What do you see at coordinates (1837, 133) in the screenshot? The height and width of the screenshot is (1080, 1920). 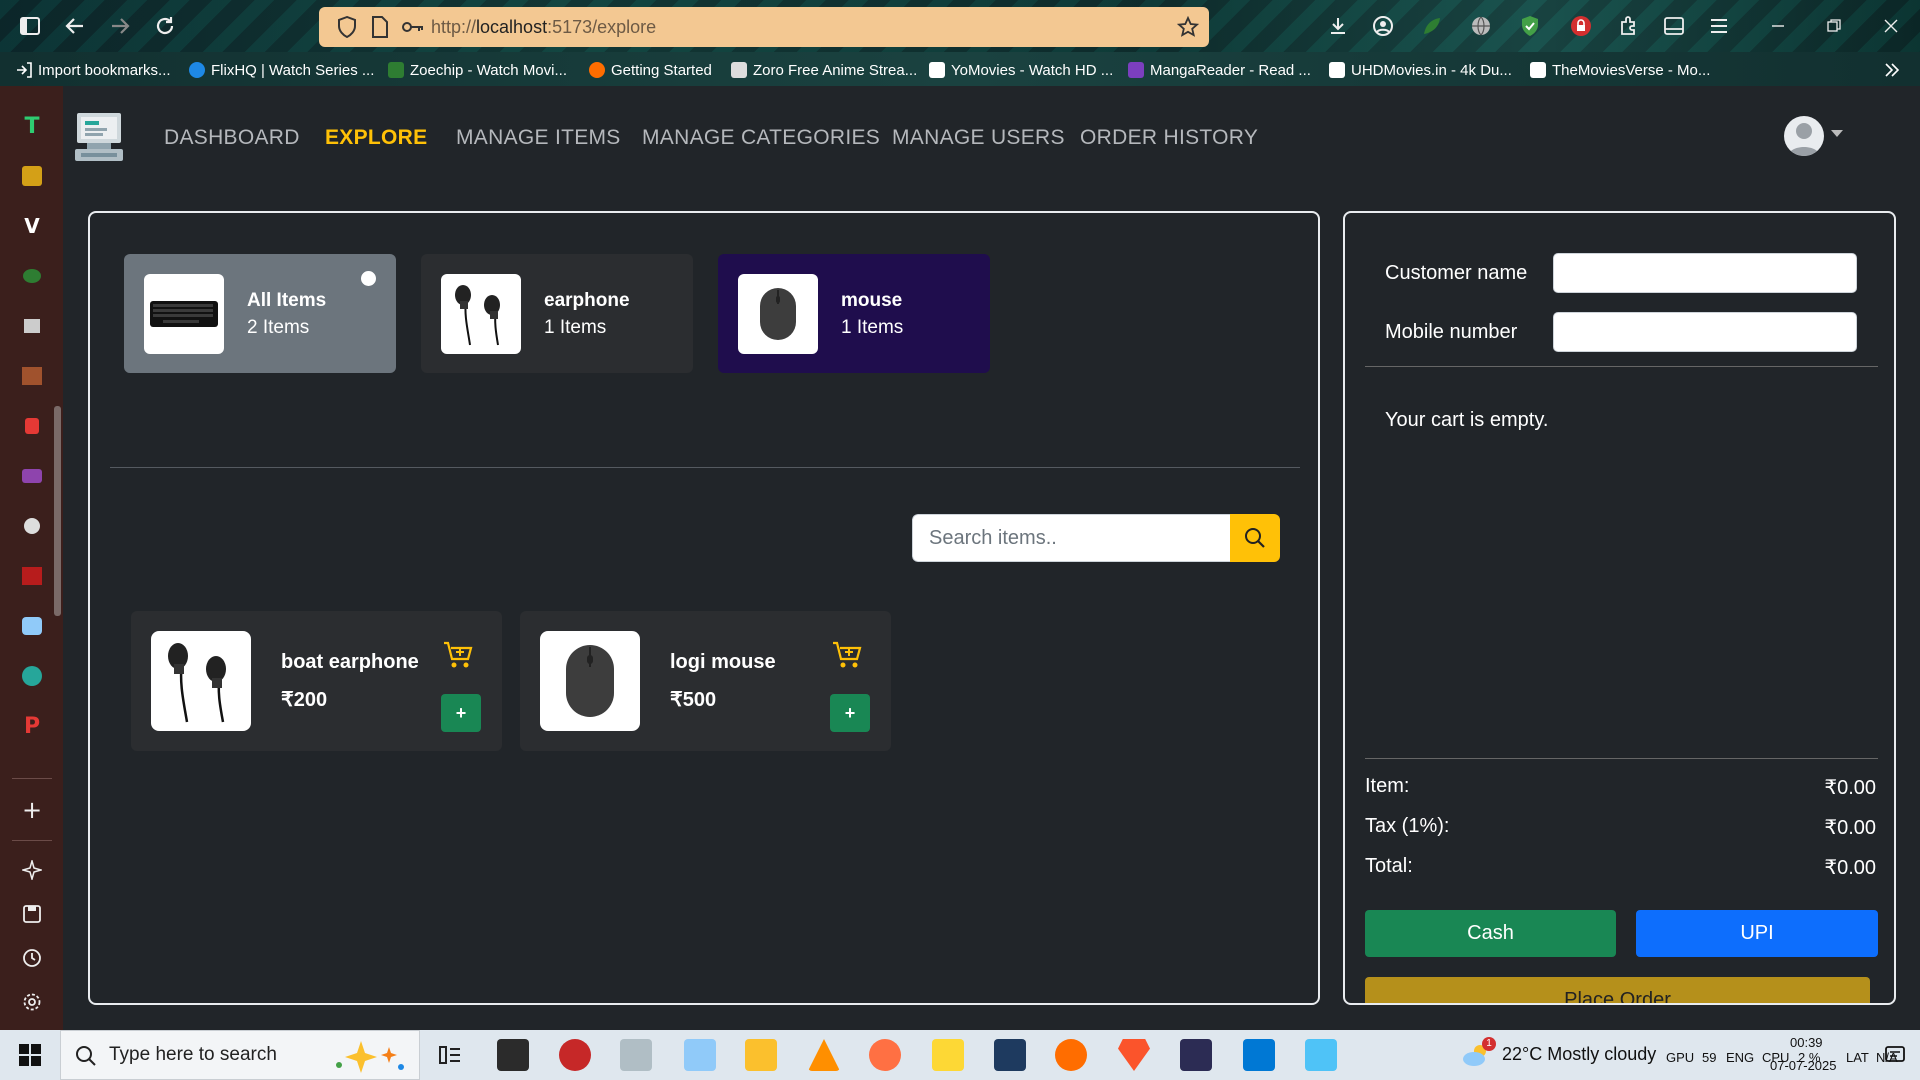 I see `chevron-down-icon` at bounding box center [1837, 133].